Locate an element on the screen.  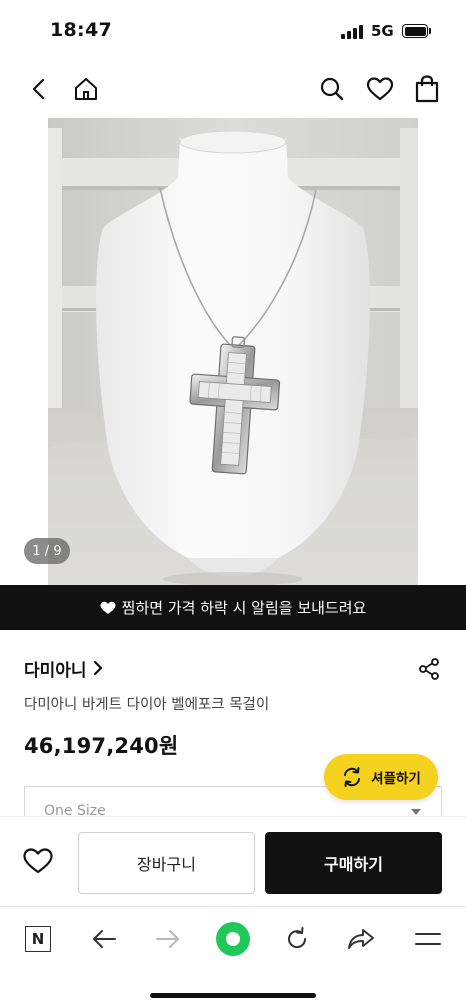
share-button is located at coordinates (429, 669).